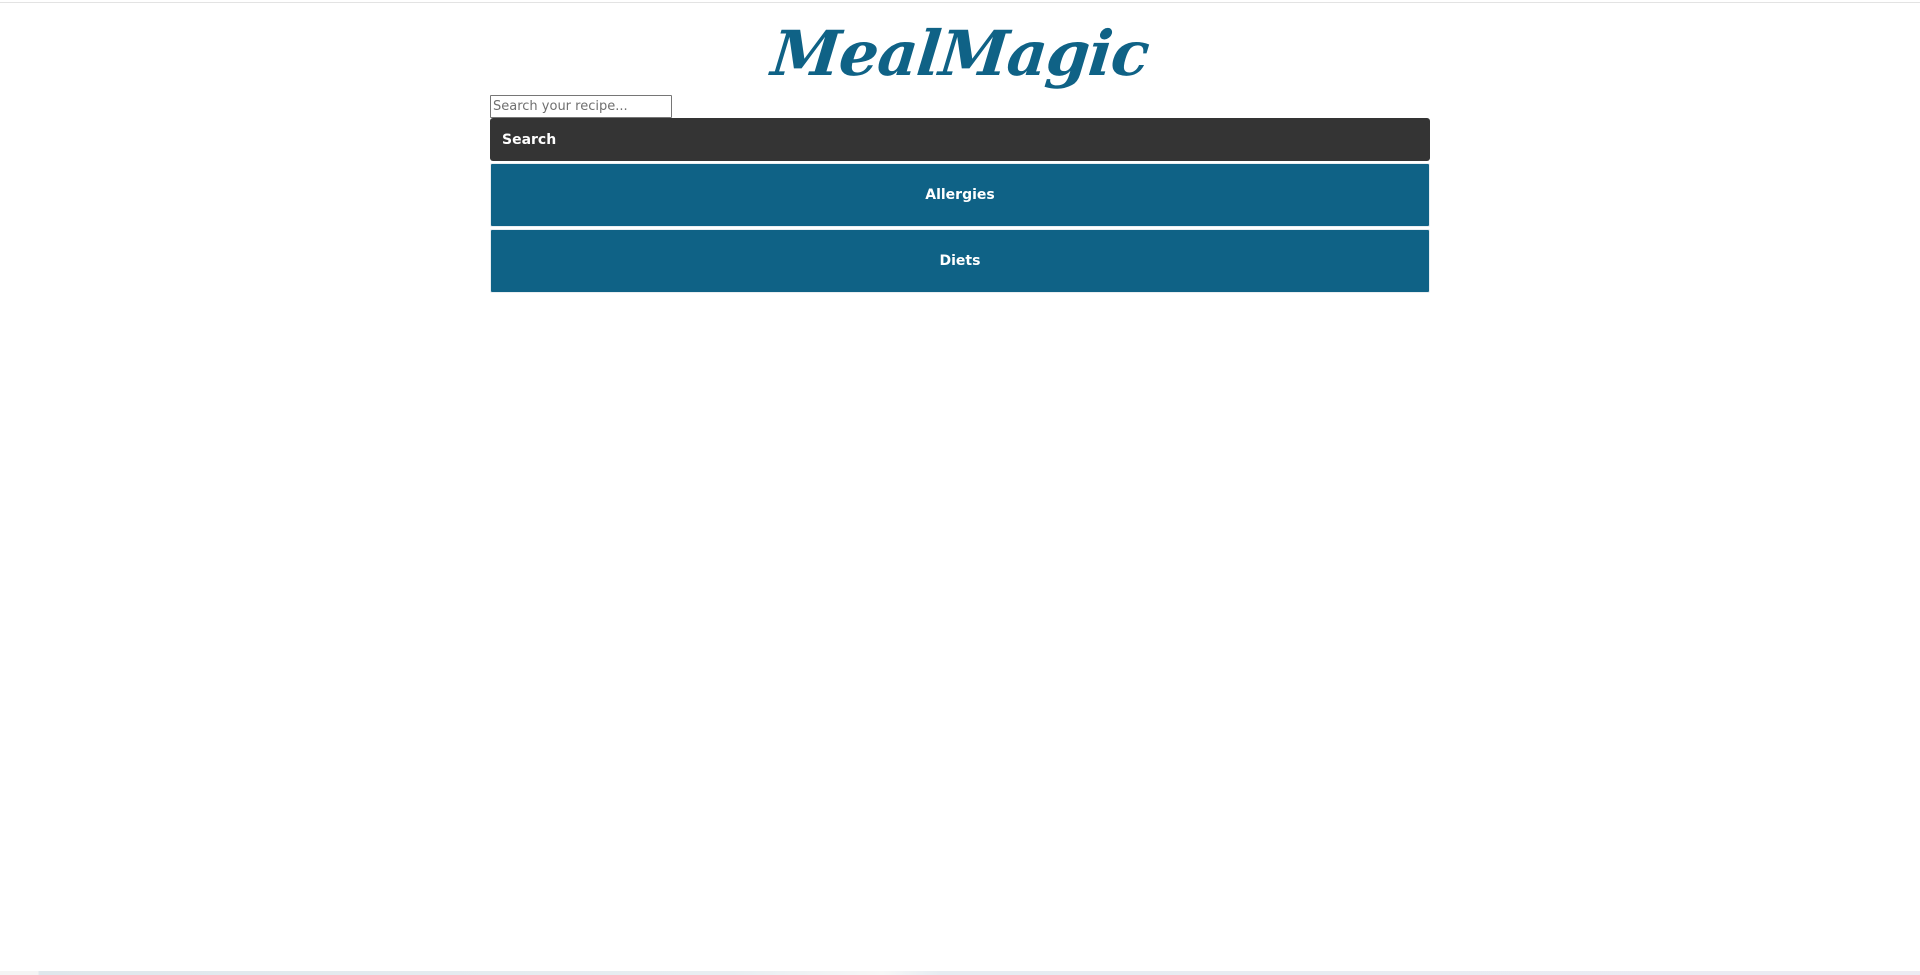 The height and width of the screenshot is (975, 1920). I want to click on diets-button: Diets, so click(960, 261).